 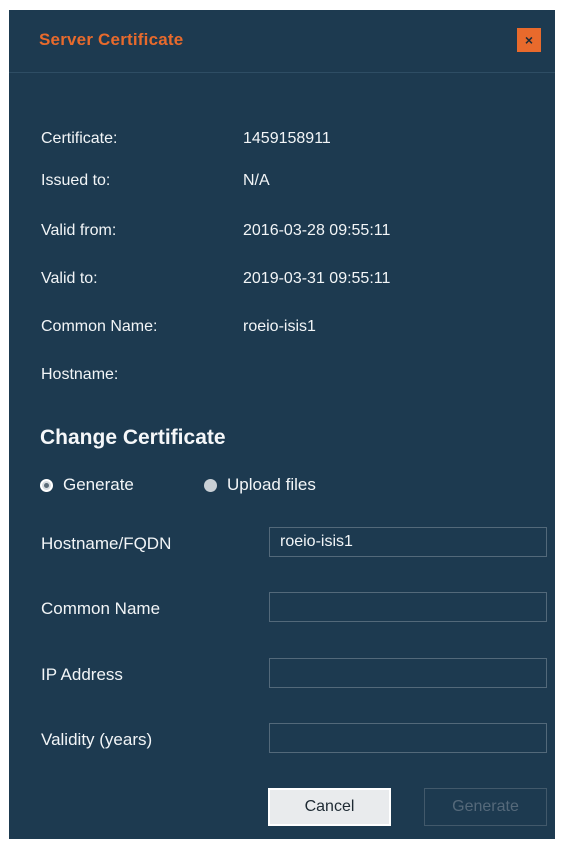 I want to click on upload-files-radio: Upload files, so click(x=260, y=485).